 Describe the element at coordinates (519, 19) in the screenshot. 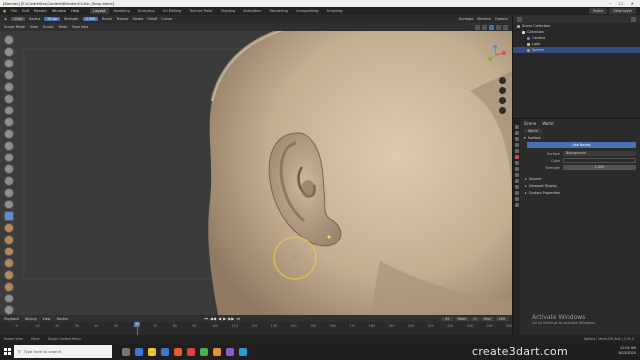

I see `outliner-display-mode-icon` at that location.